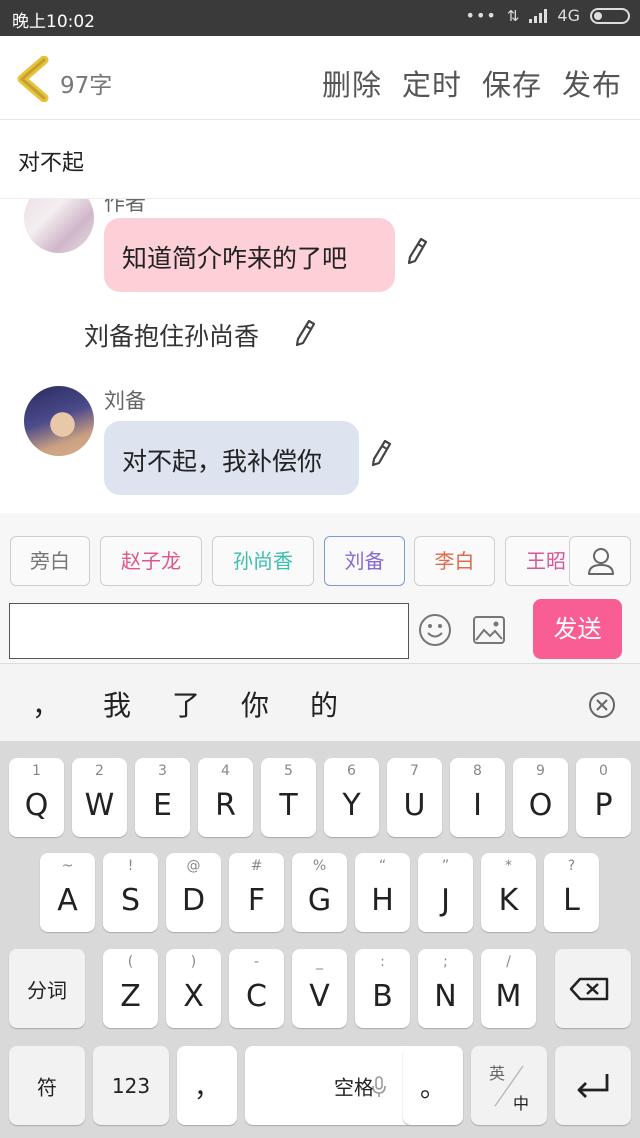 This screenshot has width=640, height=1138. What do you see at coordinates (162, 771) in the screenshot?
I see `key-sub: 3` at bounding box center [162, 771].